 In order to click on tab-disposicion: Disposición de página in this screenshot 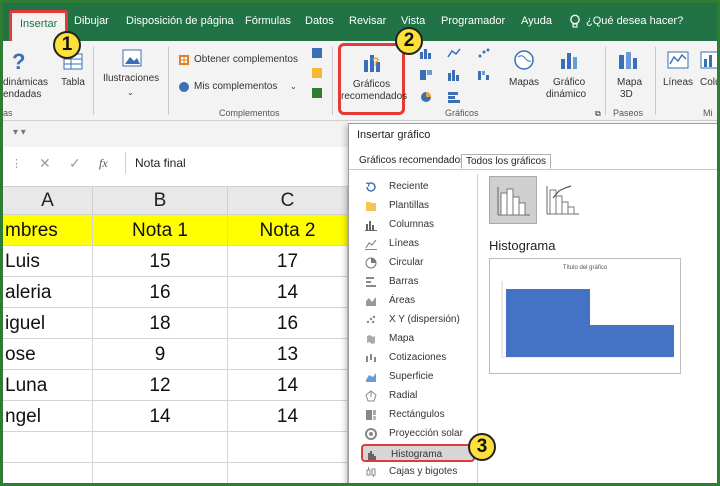, I will do `click(180, 21)`.